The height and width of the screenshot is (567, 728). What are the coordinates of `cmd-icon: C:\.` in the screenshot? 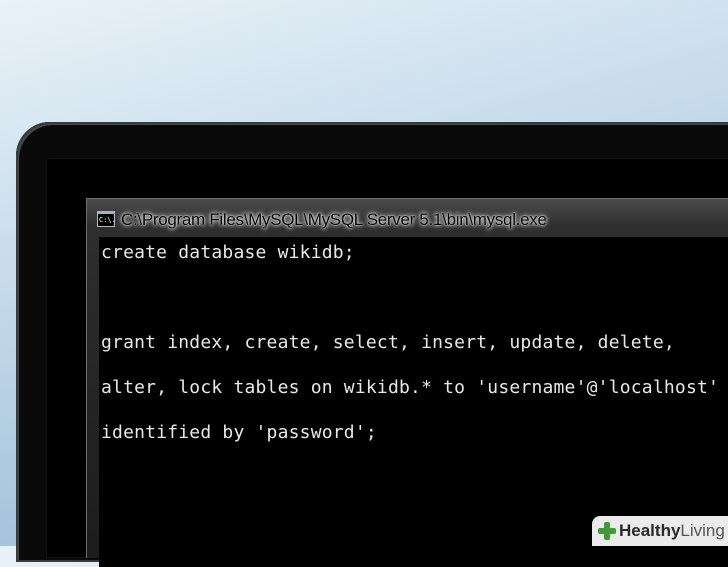 It's located at (106, 219).